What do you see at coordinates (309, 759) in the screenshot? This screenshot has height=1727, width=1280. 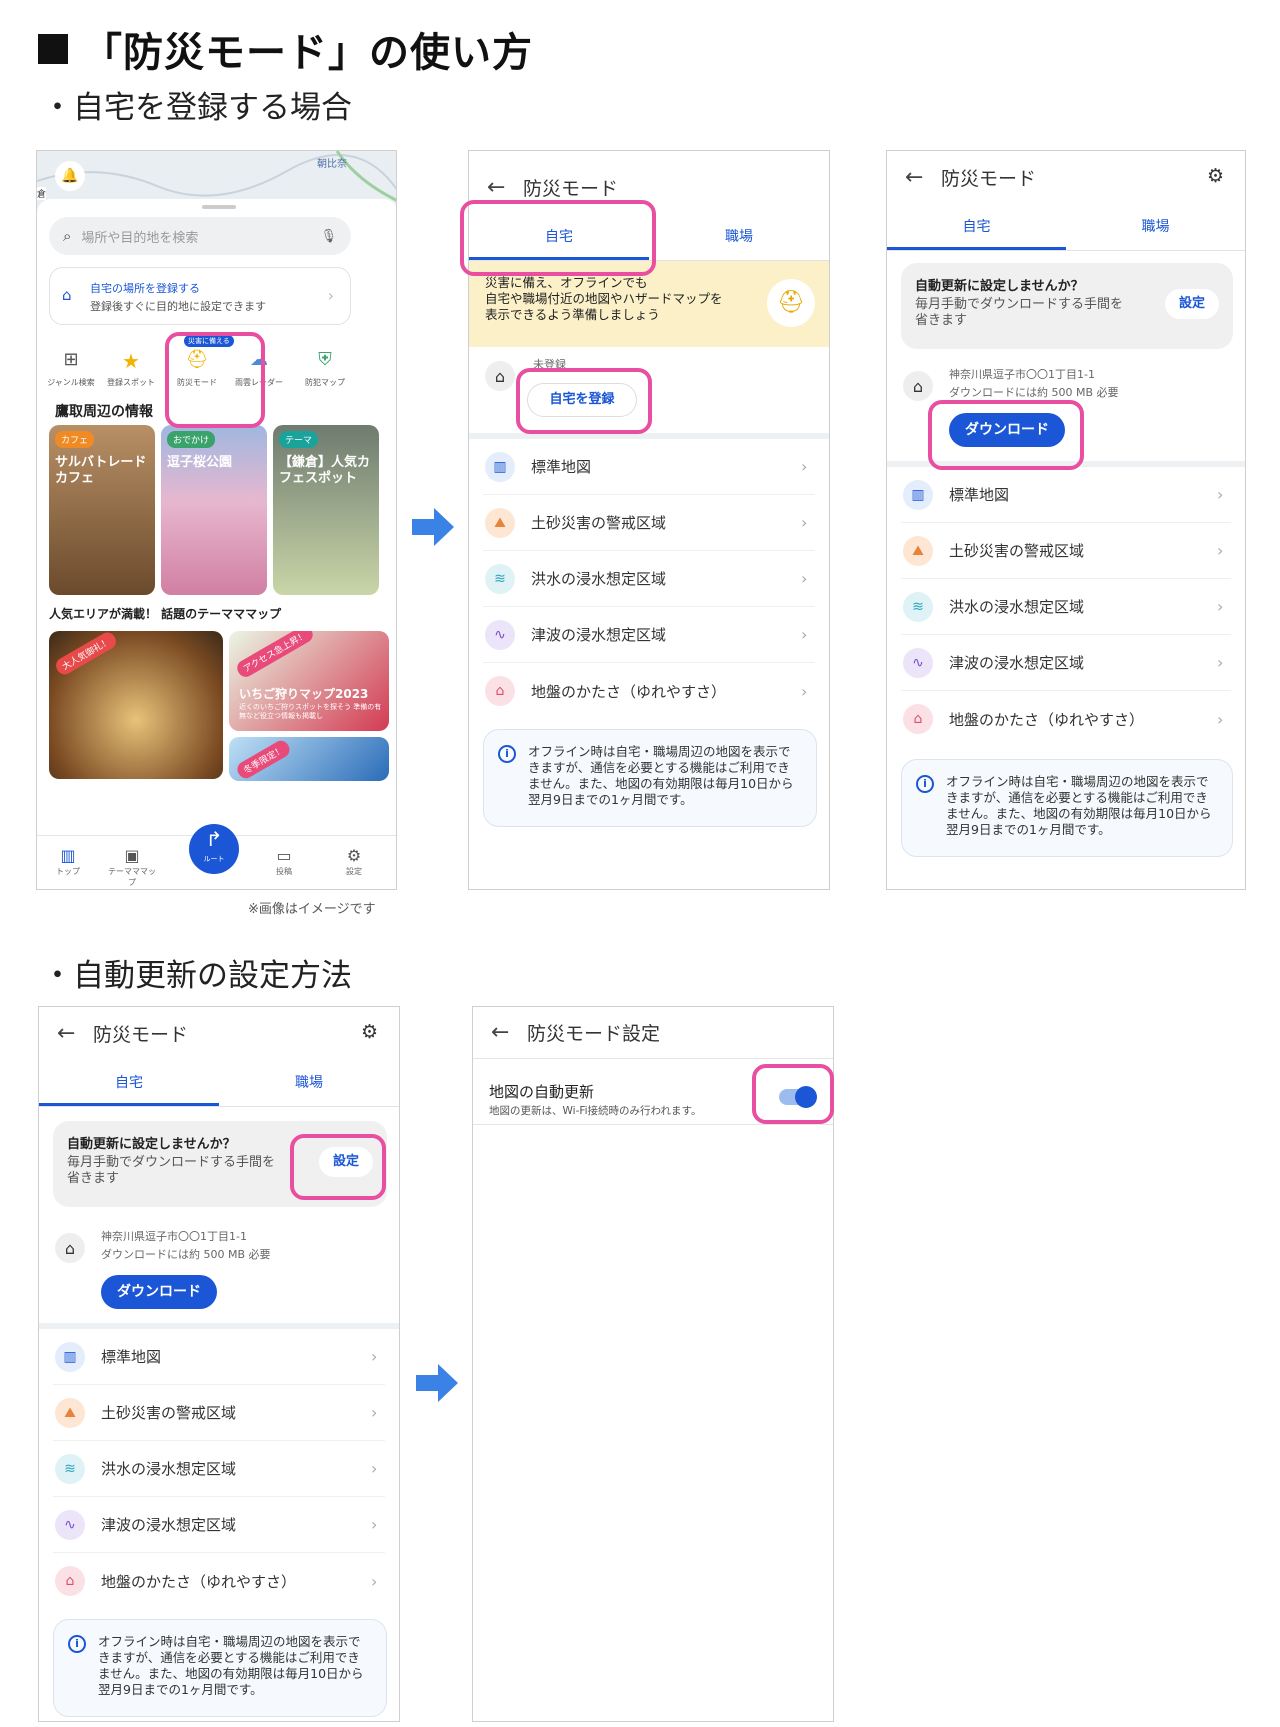 I see `banner-winter: 冬季限定！` at bounding box center [309, 759].